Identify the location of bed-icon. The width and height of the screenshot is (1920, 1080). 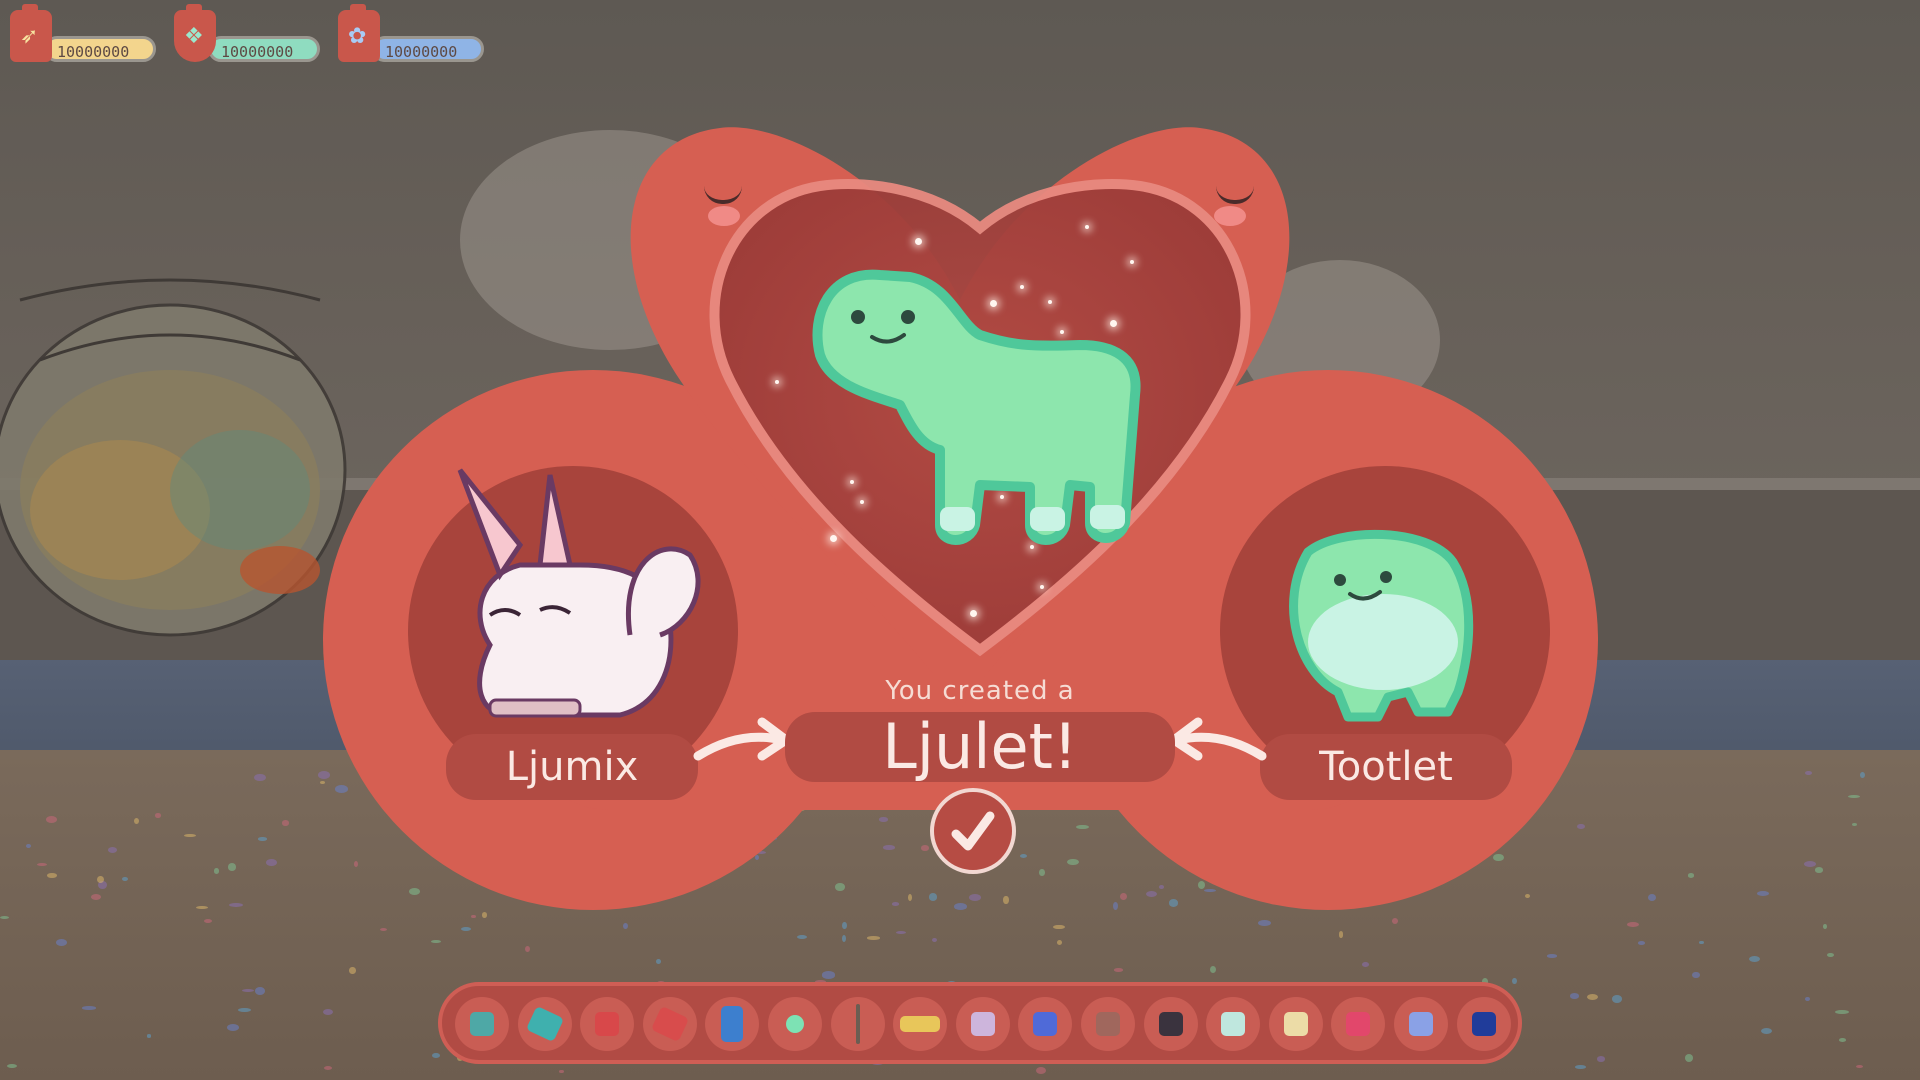
(920, 1024).